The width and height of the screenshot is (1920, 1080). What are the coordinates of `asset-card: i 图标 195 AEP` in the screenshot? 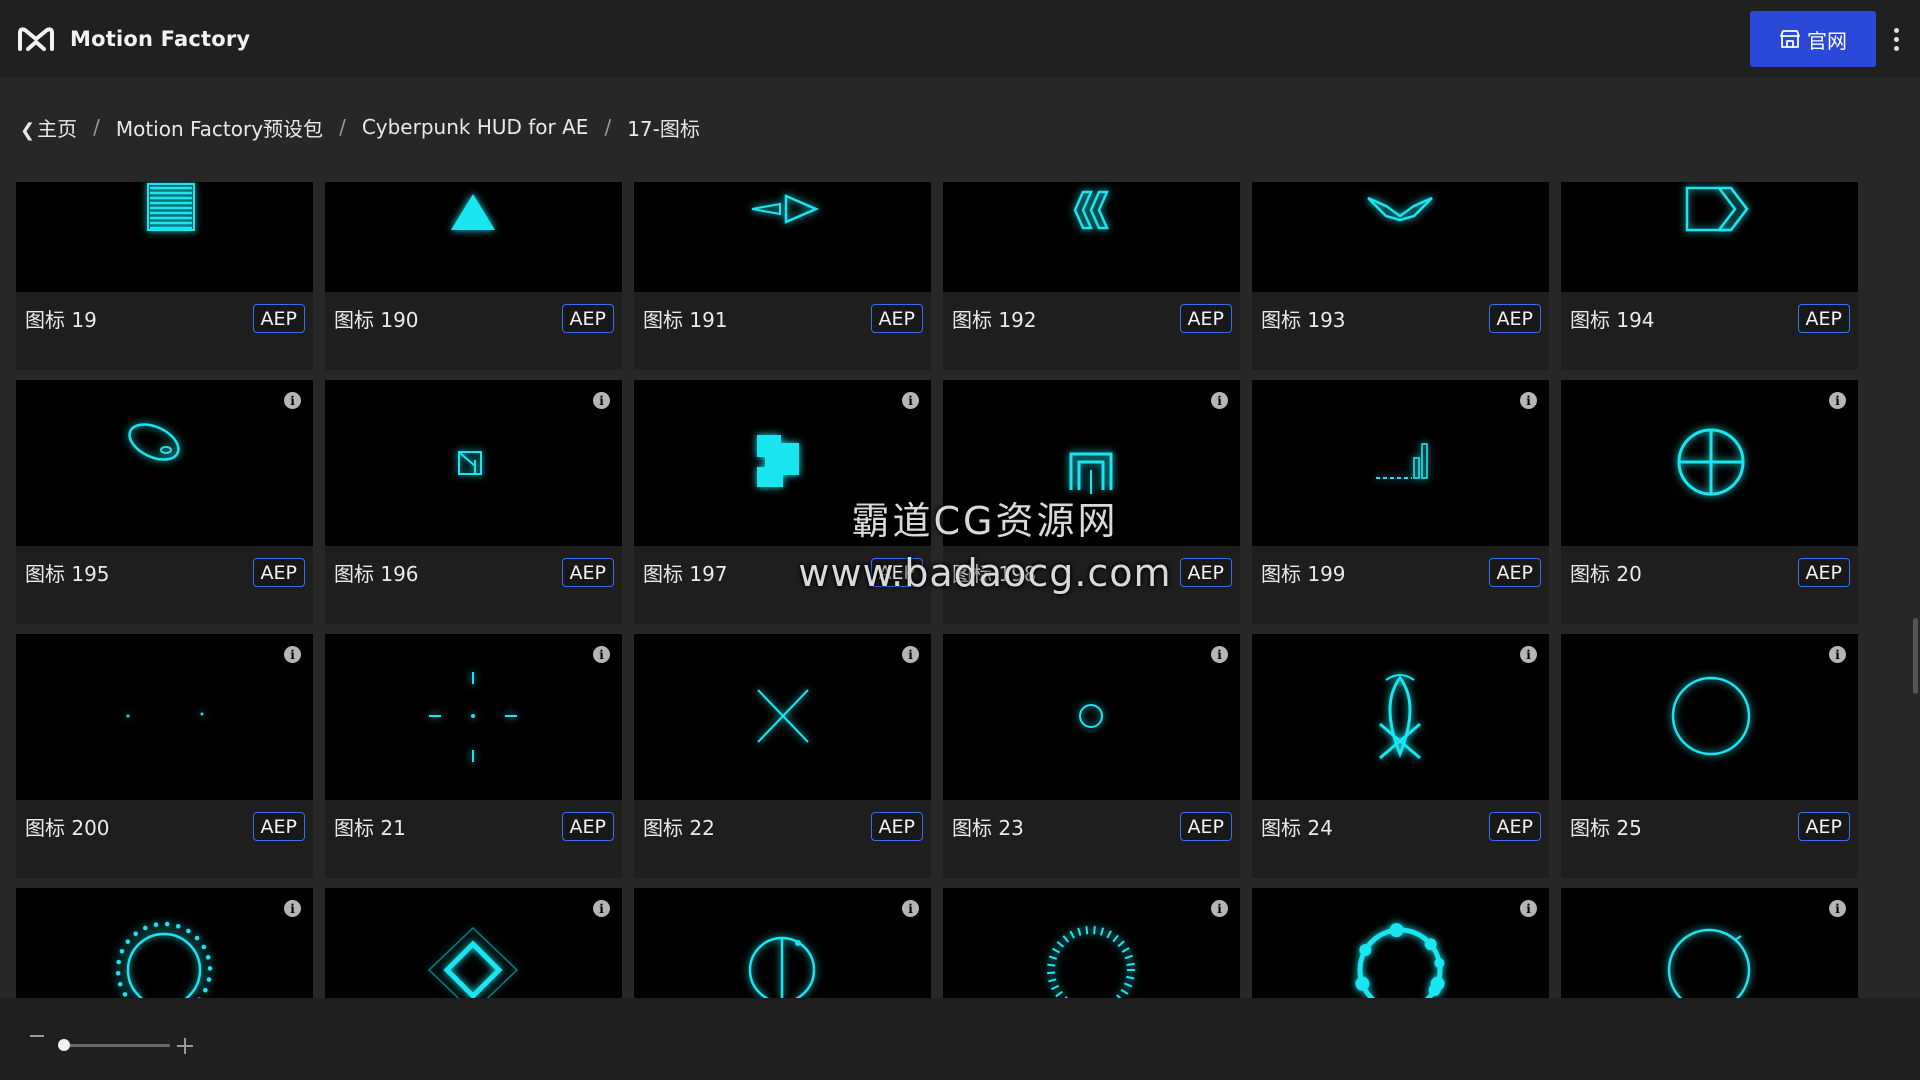 It's located at (164, 502).